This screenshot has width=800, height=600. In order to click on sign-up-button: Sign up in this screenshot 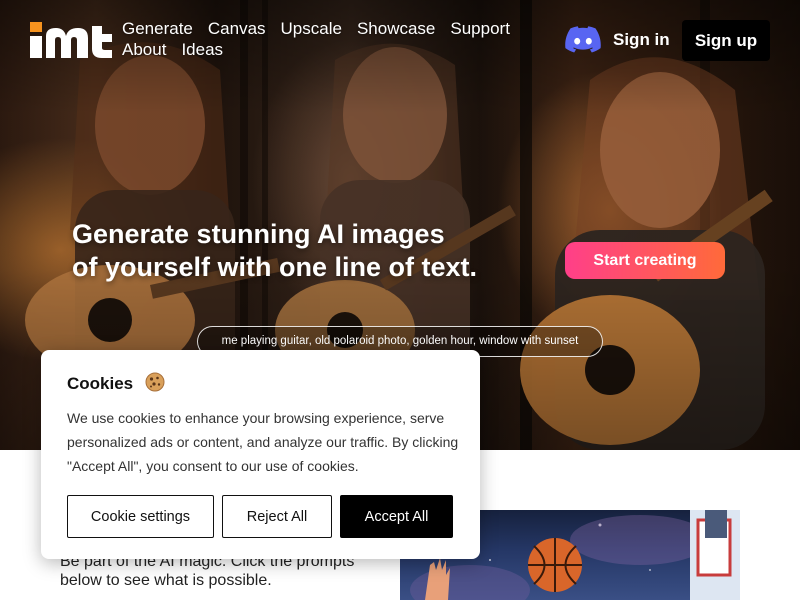, I will do `click(726, 40)`.